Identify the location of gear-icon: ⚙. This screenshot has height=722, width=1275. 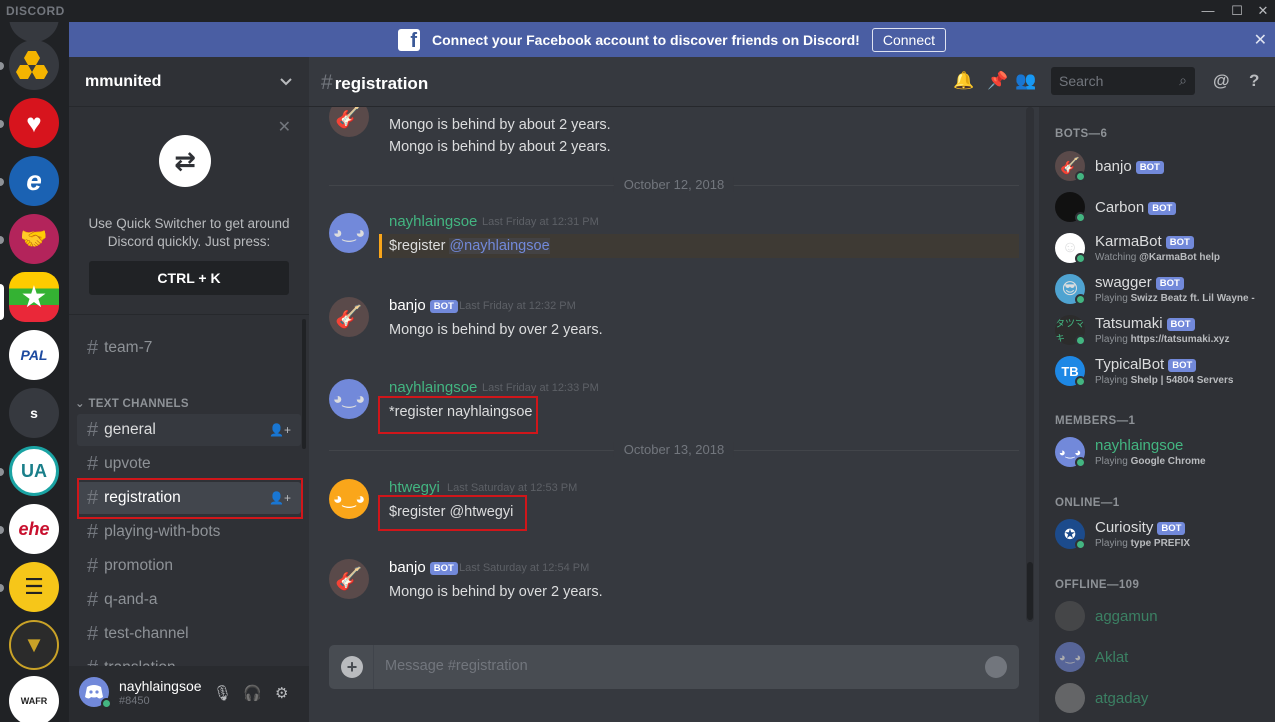
(281, 693).